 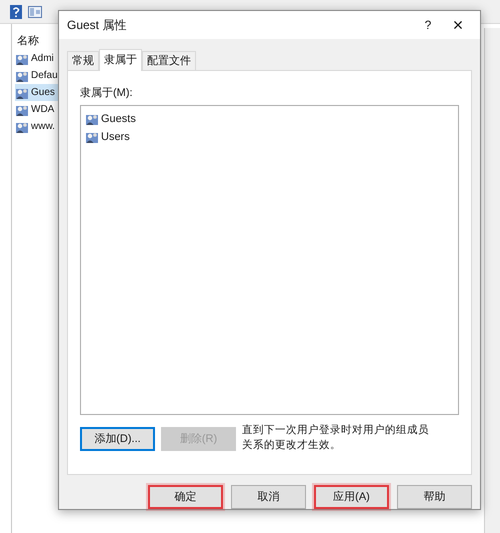 I want to click on list-item: www., so click(x=43, y=126).